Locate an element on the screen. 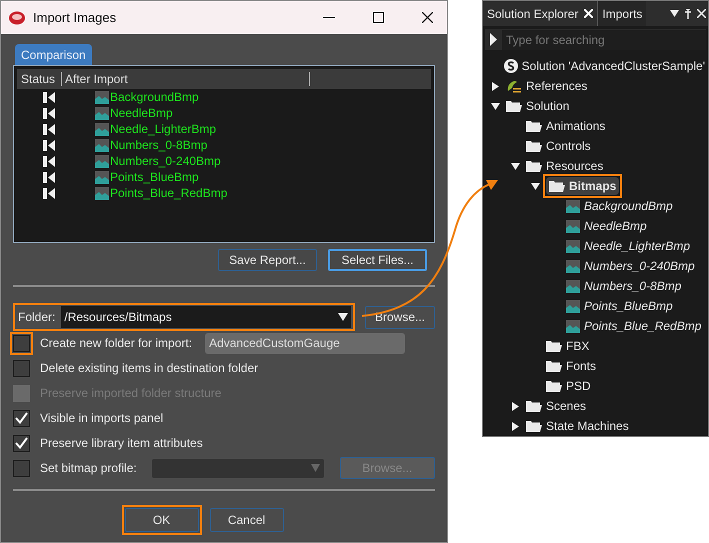 The width and height of the screenshot is (709, 543). tab: Comparison is located at coordinates (53, 54).